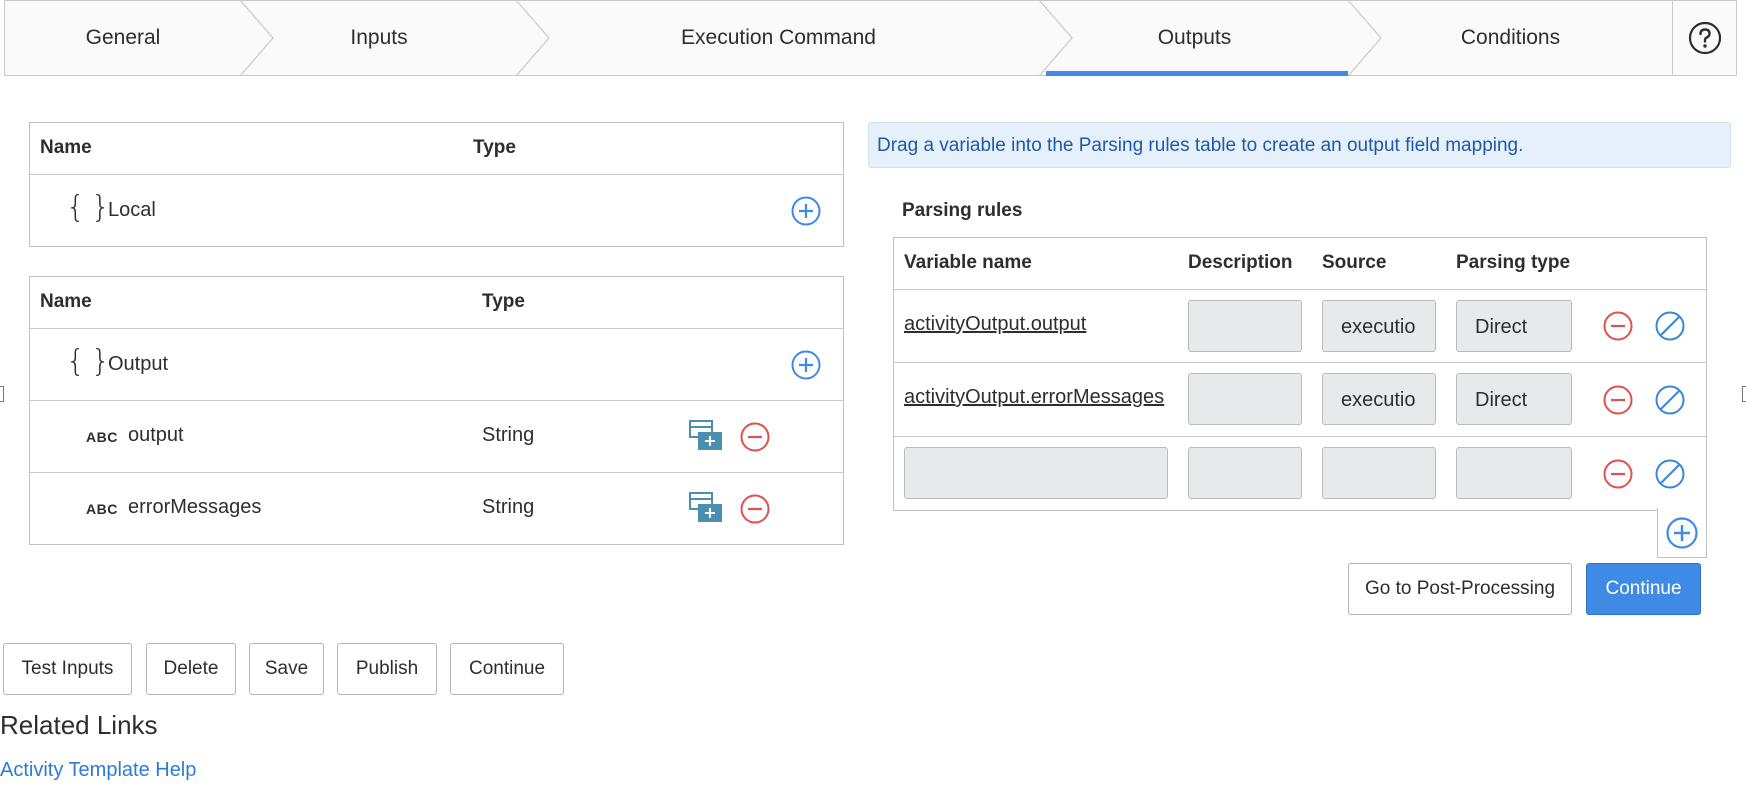 The image size is (1746, 794). I want to click on left-resize-handle, so click(2, 394).